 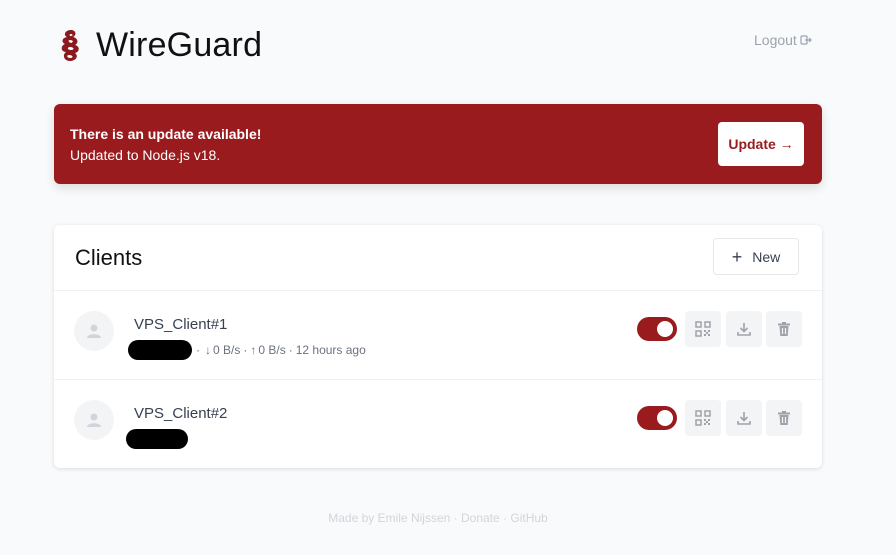 What do you see at coordinates (480, 518) in the screenshot?
I see `footer-donate-link: Donate` at bounding box center [480, 518].